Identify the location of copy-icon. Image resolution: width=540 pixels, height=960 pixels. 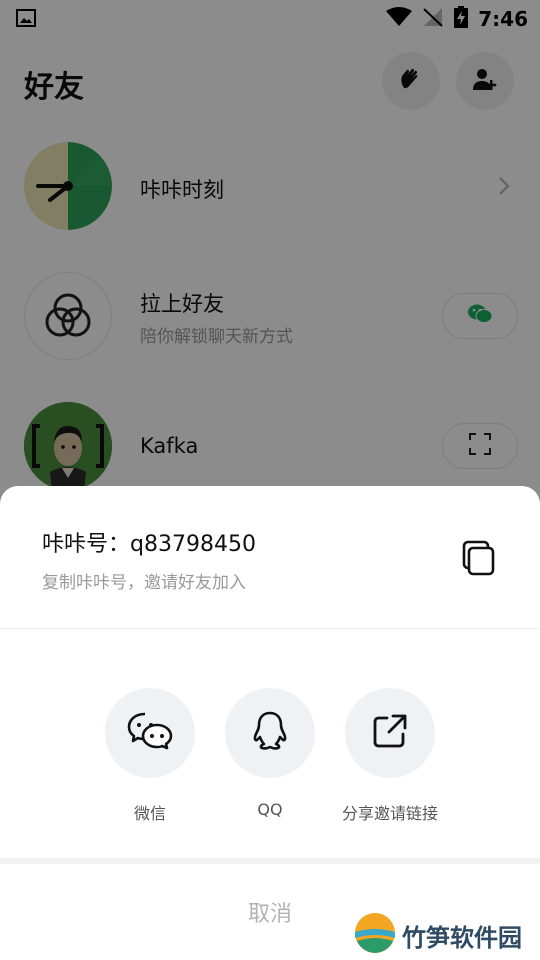
(478, 561).